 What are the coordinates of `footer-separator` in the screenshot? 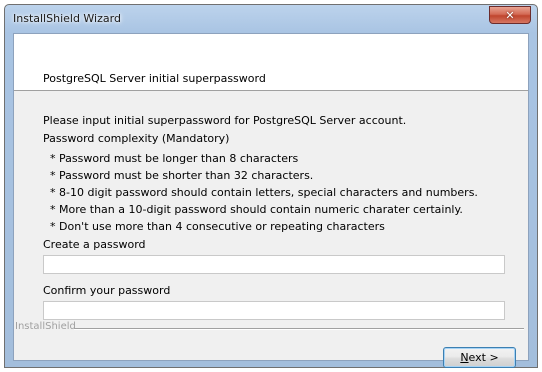 It's located at (299, 329).